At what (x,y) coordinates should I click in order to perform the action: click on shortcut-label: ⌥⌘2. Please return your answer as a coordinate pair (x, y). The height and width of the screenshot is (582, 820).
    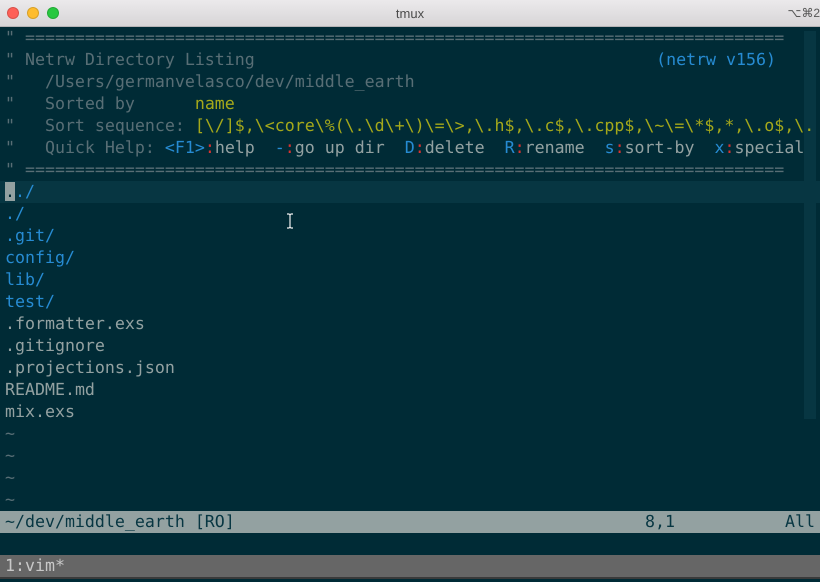
    Looking at the image, I should click on (803, 13).